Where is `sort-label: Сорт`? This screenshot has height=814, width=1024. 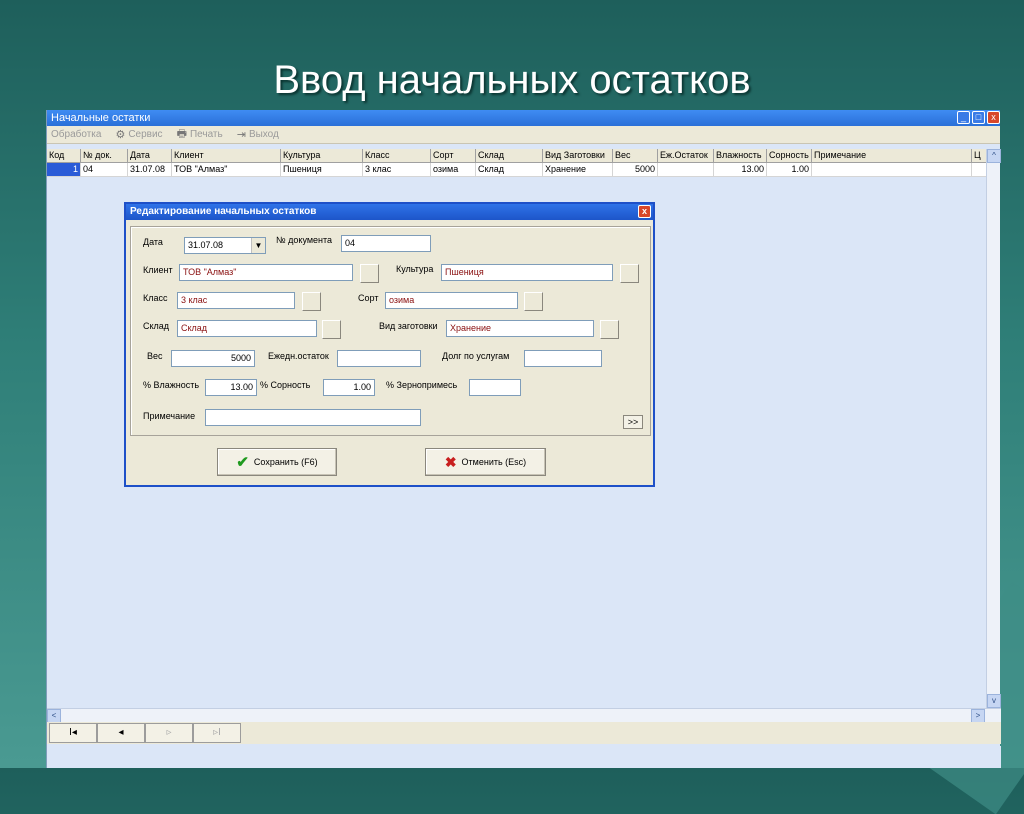 sort-label: Сорт is located at coordinates (368, 298).